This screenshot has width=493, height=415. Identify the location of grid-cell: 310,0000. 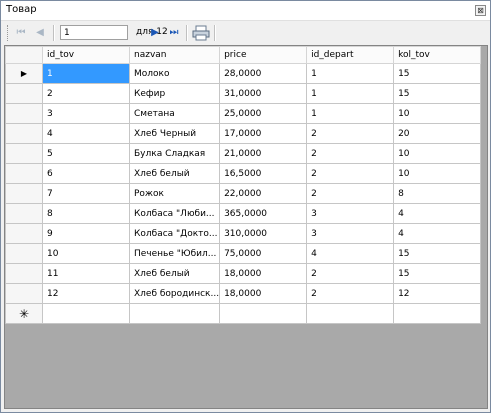
(263, 233).